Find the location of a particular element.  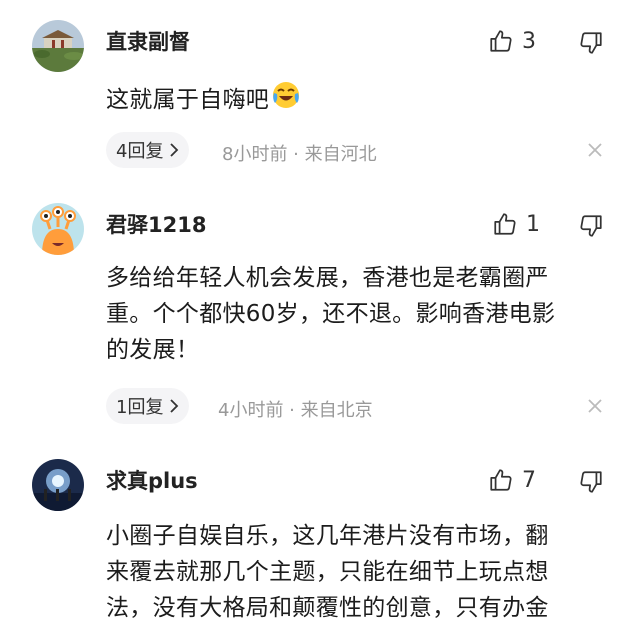

reply-label: 4回复 is located at coordinates (140, 151).